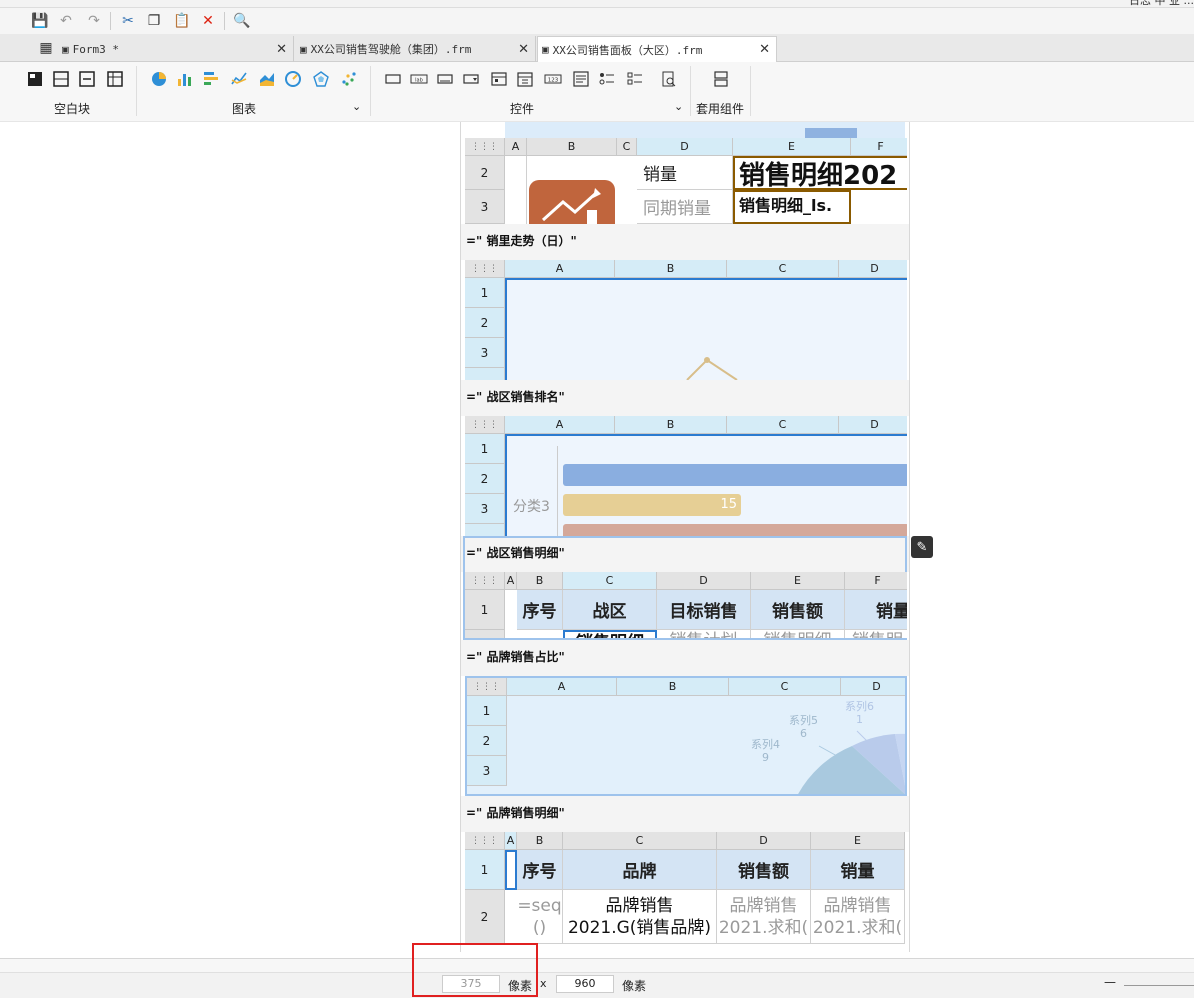 The image size is (1194, 998). I want to click on detail-small-cell: 销售明细_ls., so click(792, 207).